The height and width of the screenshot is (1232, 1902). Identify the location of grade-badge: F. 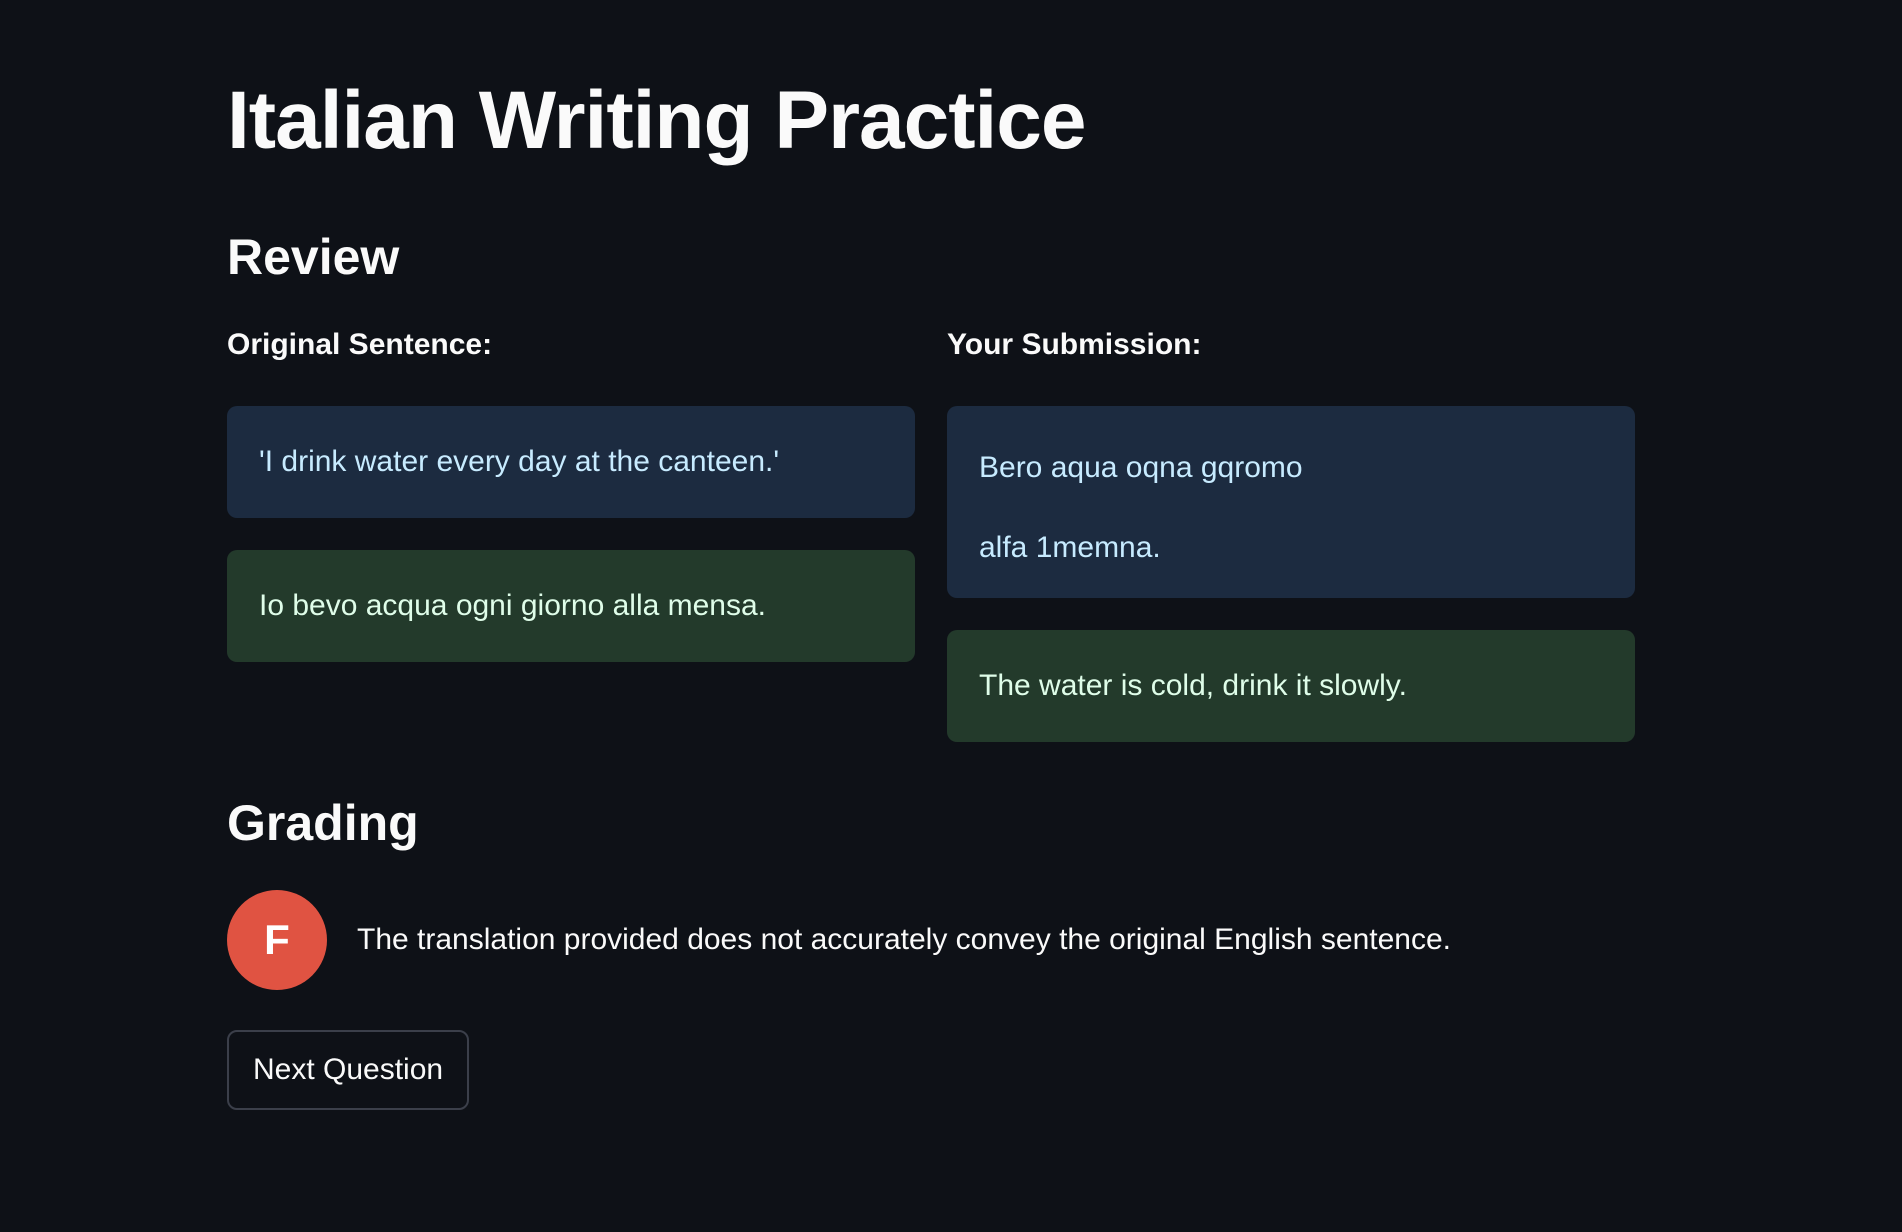
(277, 940).